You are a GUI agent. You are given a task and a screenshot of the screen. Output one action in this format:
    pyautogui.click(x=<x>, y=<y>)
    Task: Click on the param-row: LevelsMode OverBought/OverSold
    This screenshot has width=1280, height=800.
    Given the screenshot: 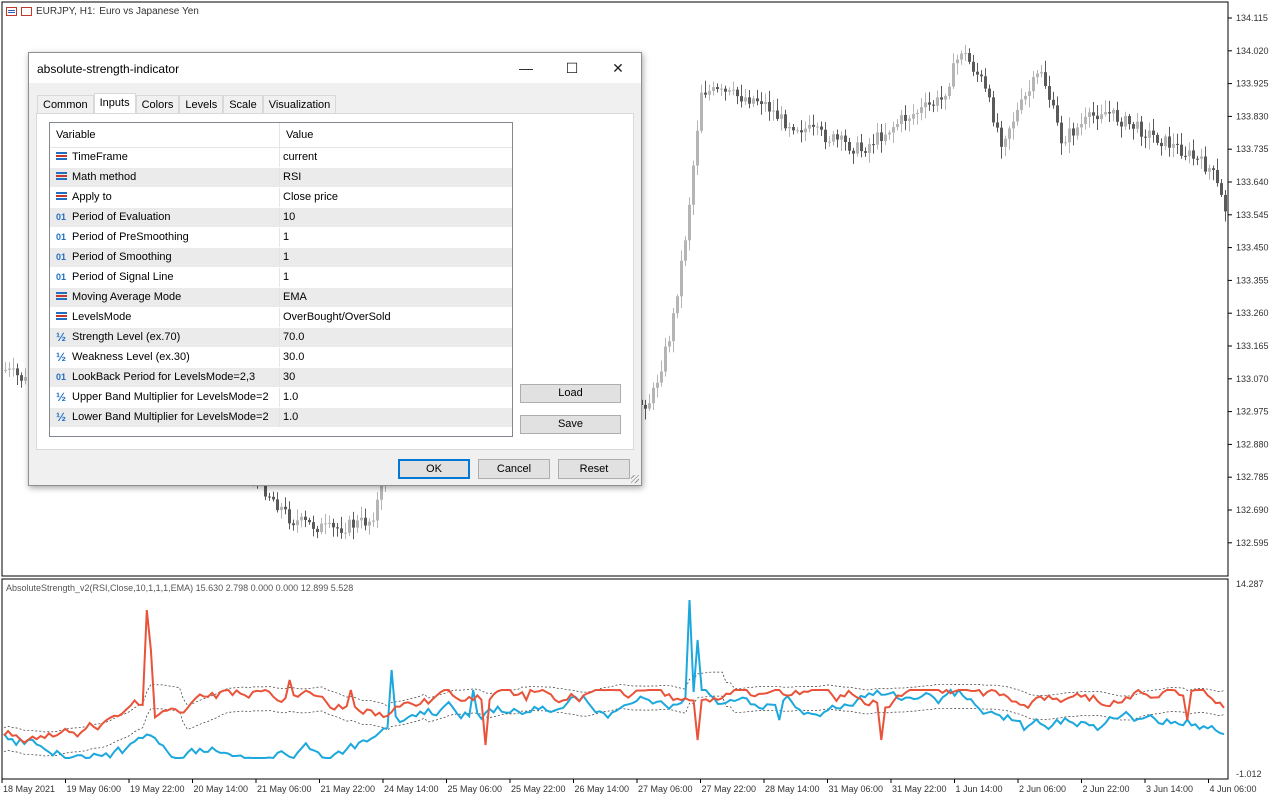 What is the action you would take?
    pyautogui.click(x=281, y=318)
    